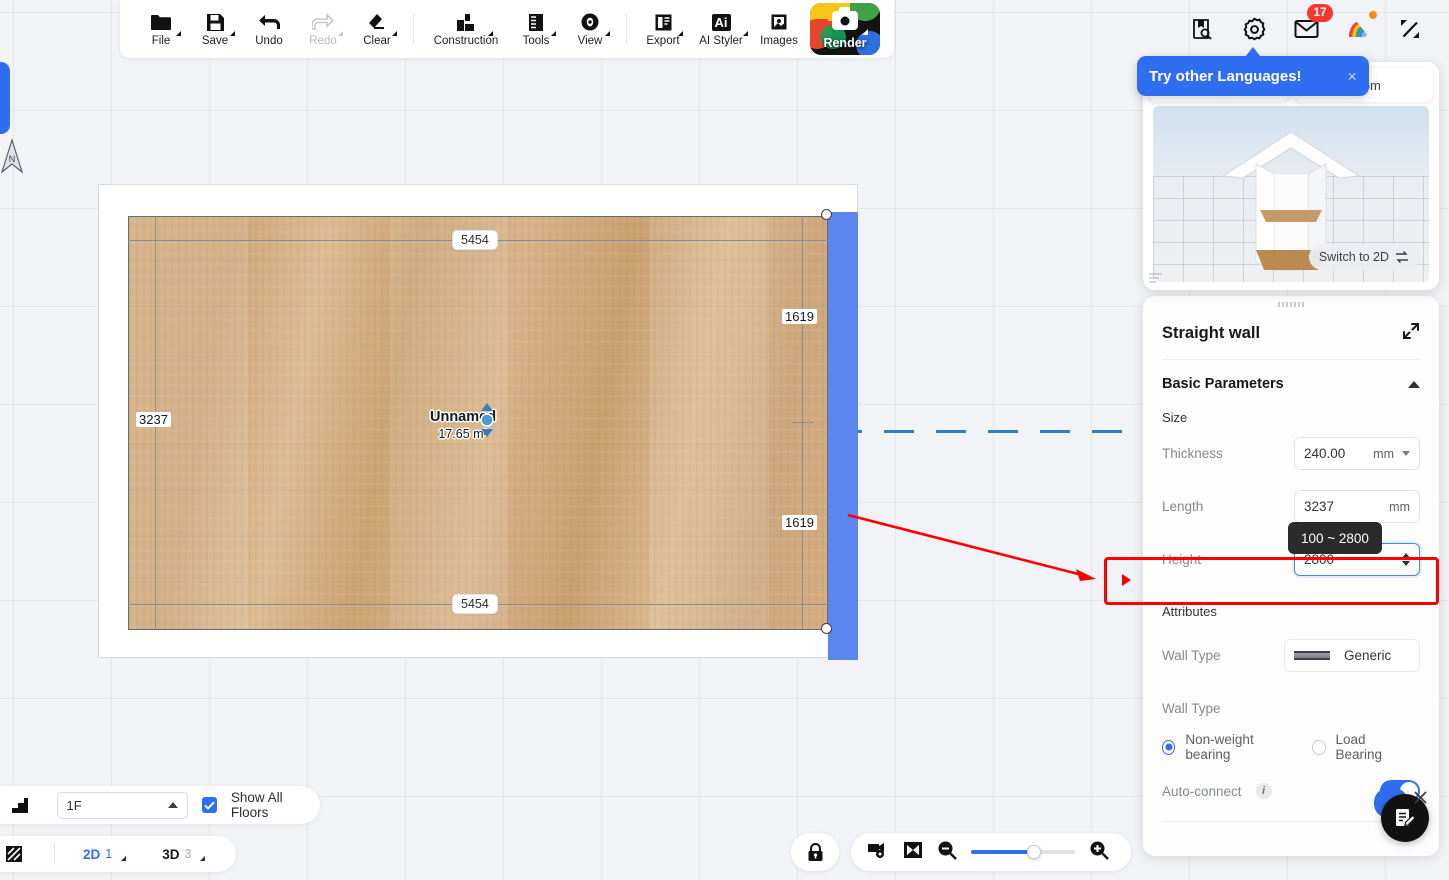 The image size is (1449, 880). What do you see at coordinates (5, 98) in the screenshot?
I see `left-drawer-tab` at bounding box center [5, 98].